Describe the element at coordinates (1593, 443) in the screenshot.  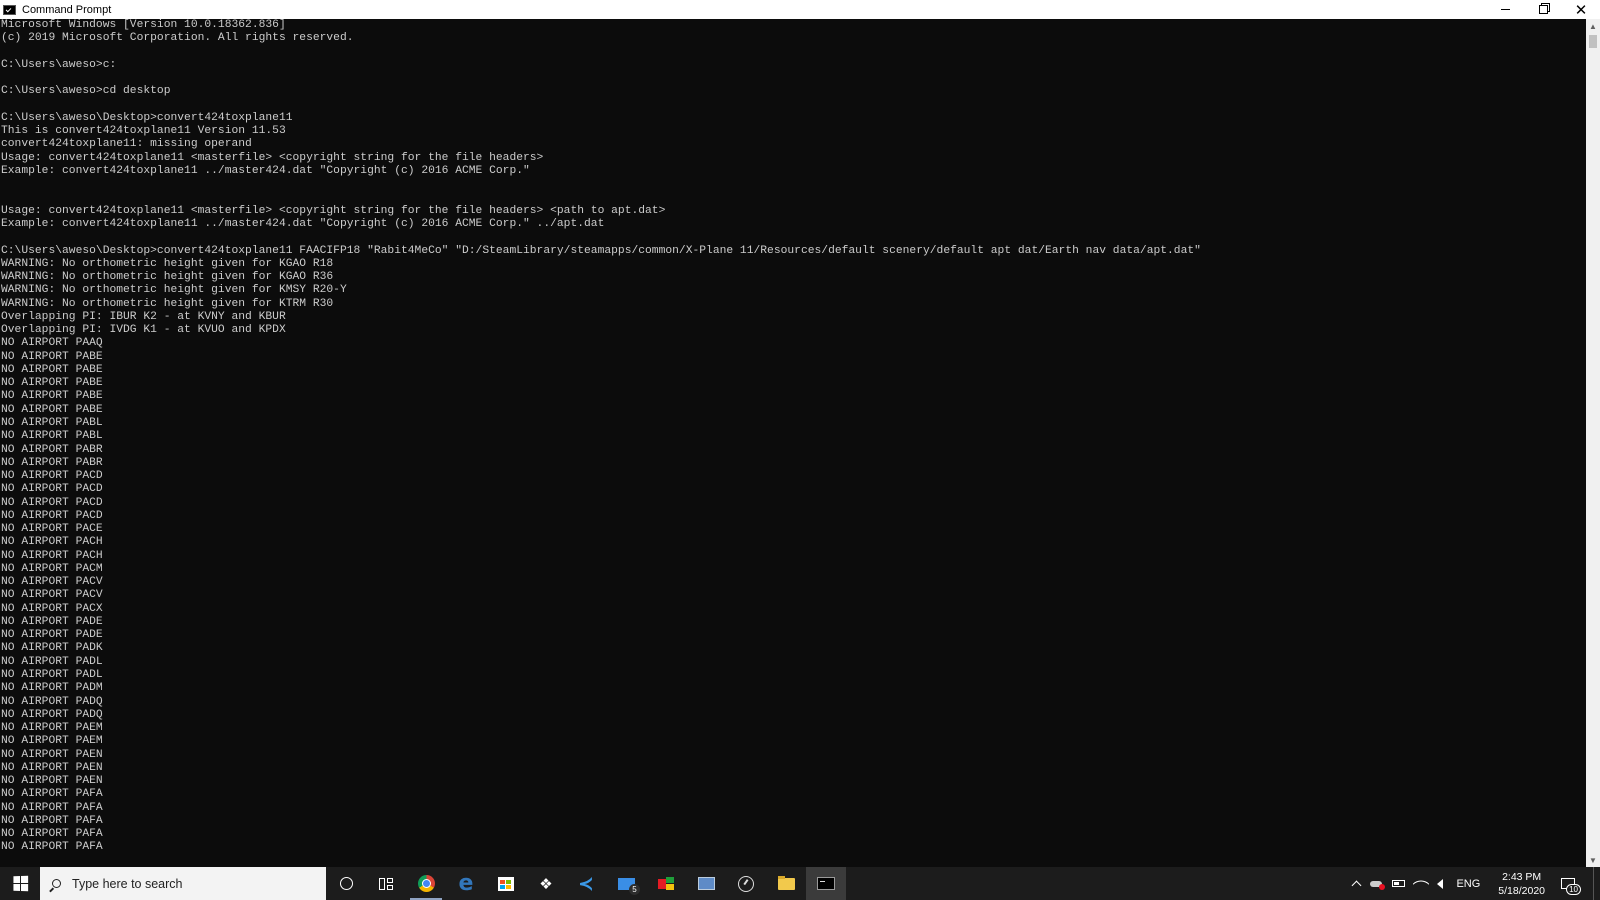
I see `vertical-scrollbar: ▲ ▼` at that location.